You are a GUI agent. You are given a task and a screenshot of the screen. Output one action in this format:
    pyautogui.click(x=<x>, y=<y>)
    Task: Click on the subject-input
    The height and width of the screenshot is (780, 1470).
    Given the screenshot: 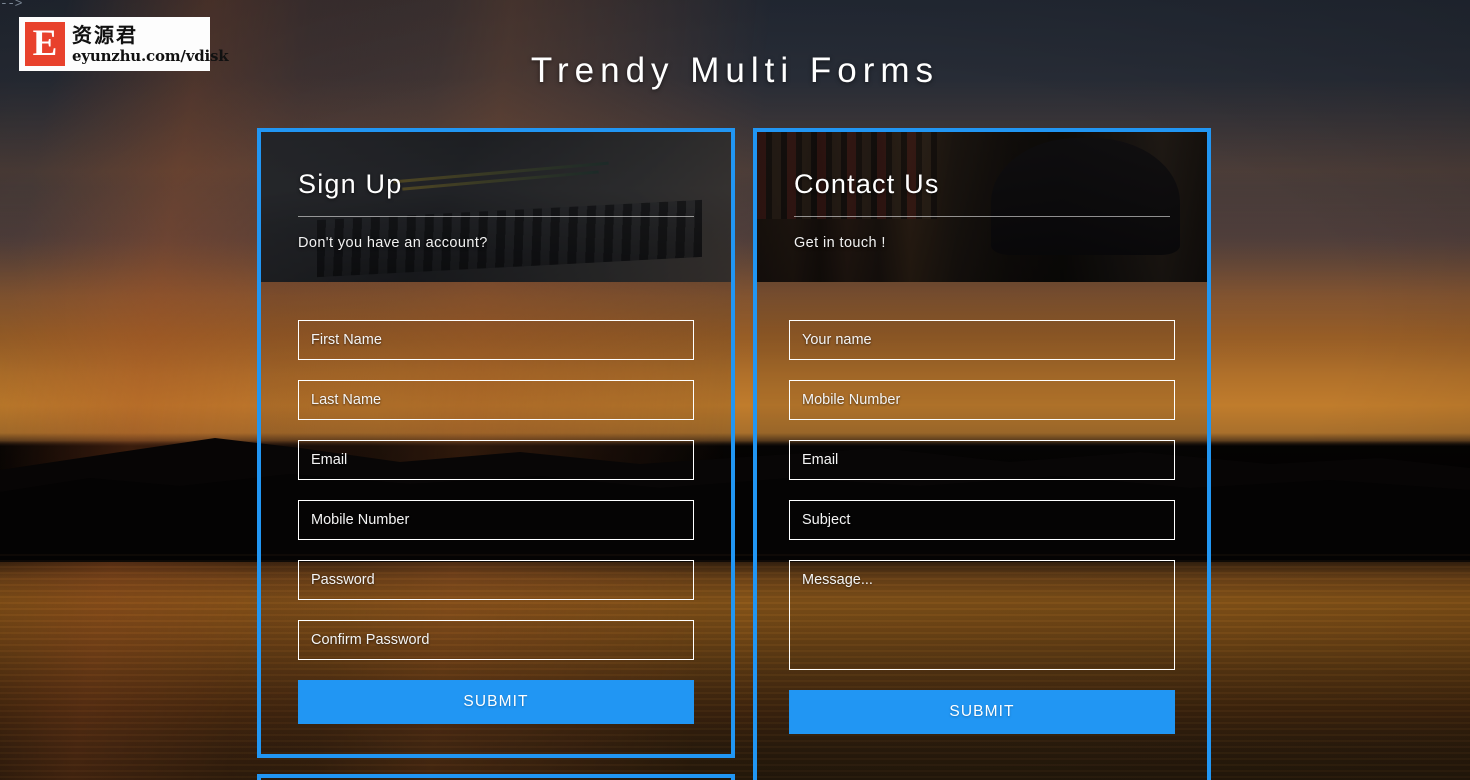 What is the action you would take?
    pyautogui.click(x=982, y=520)
    